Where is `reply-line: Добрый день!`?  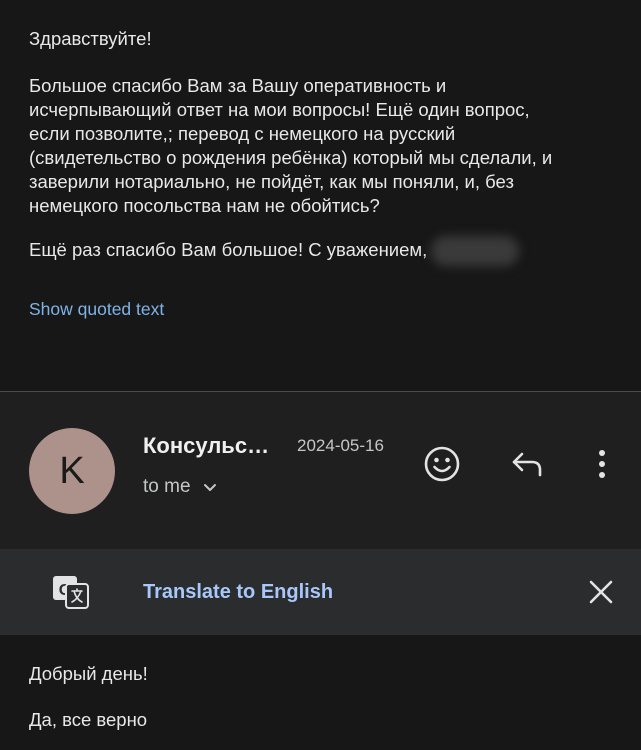 reply-line: Добрый день! is located at coordinates (88, 673).